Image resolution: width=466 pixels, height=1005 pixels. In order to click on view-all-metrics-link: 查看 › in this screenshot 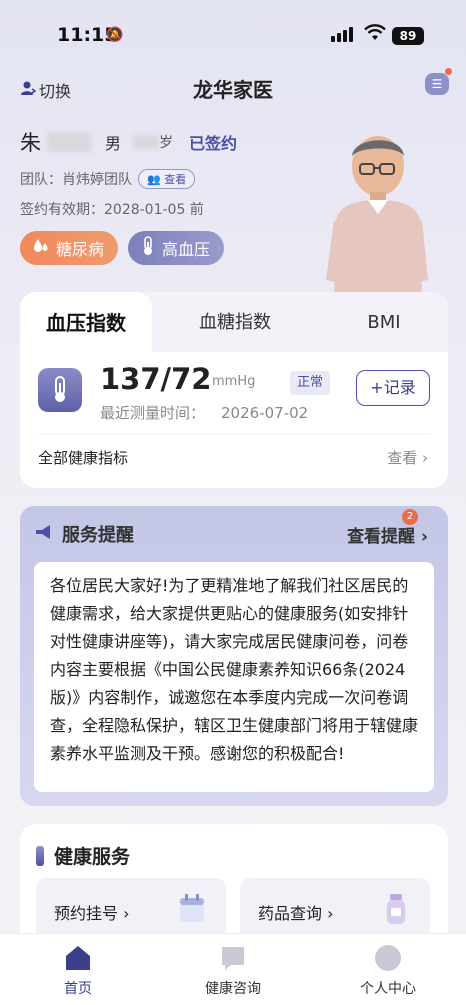, I will do `click(407, 457)`.